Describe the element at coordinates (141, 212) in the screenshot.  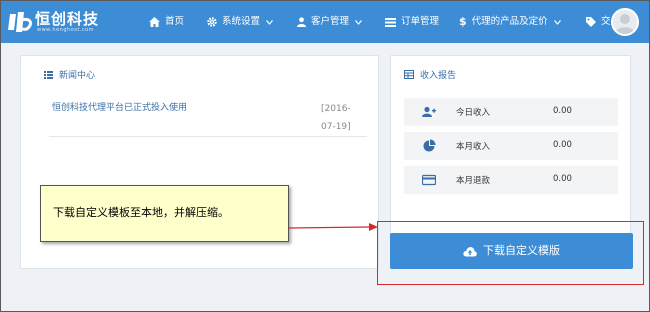
I see `instruction-callout-text: 下载自定义模板至本地，并解压缩。` at that location.